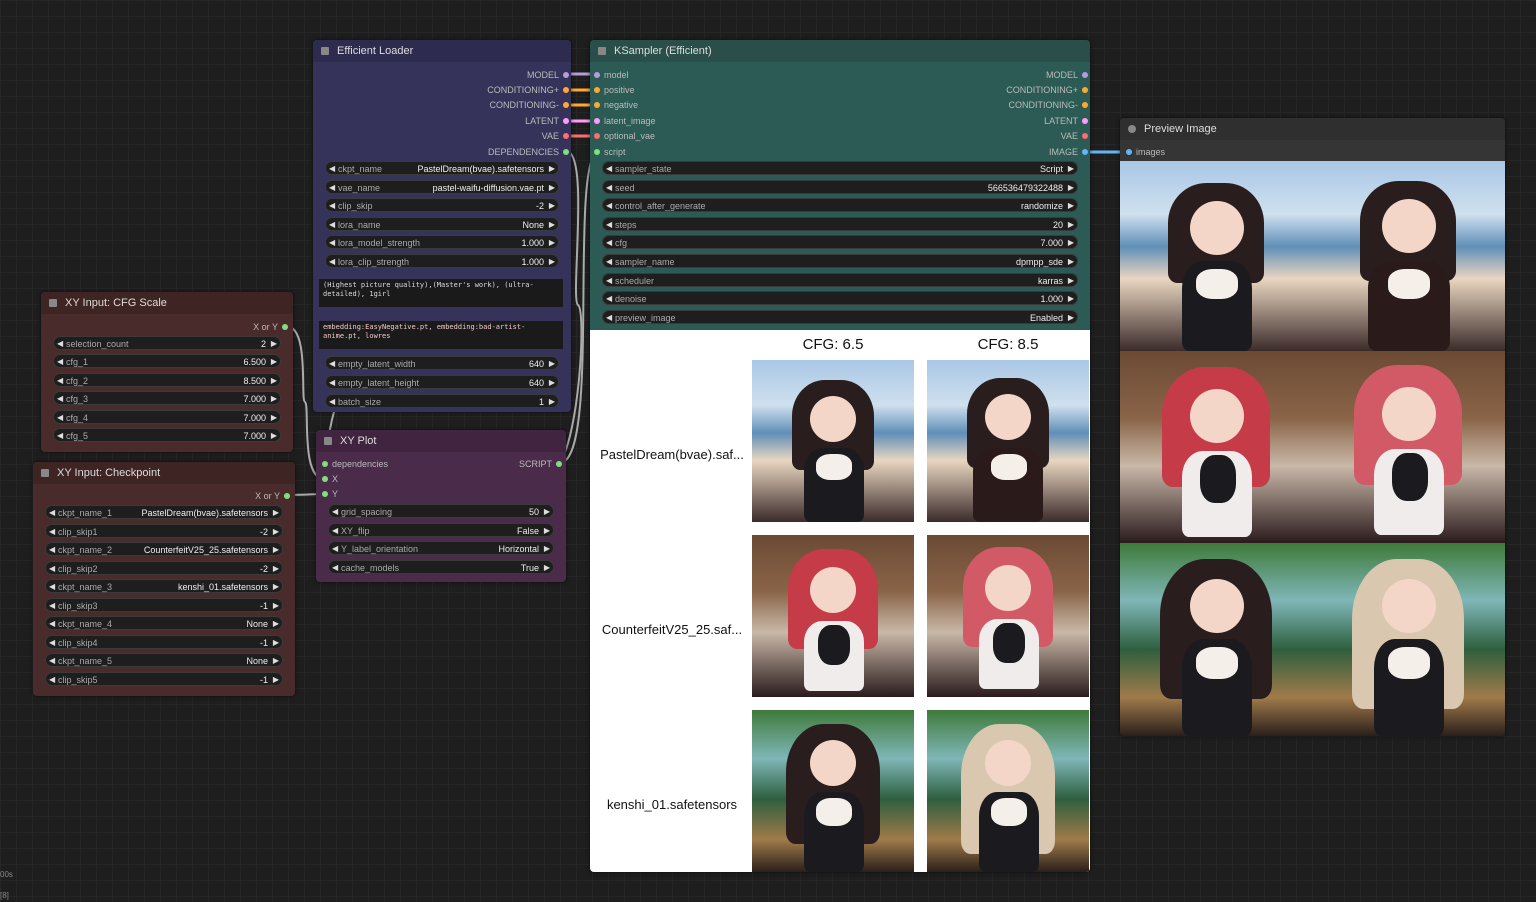 The image size is (1536, 902). Describe the element at coordinates (1008, 616) in the screenshot. I see `grid-image-r2c2` at that location.